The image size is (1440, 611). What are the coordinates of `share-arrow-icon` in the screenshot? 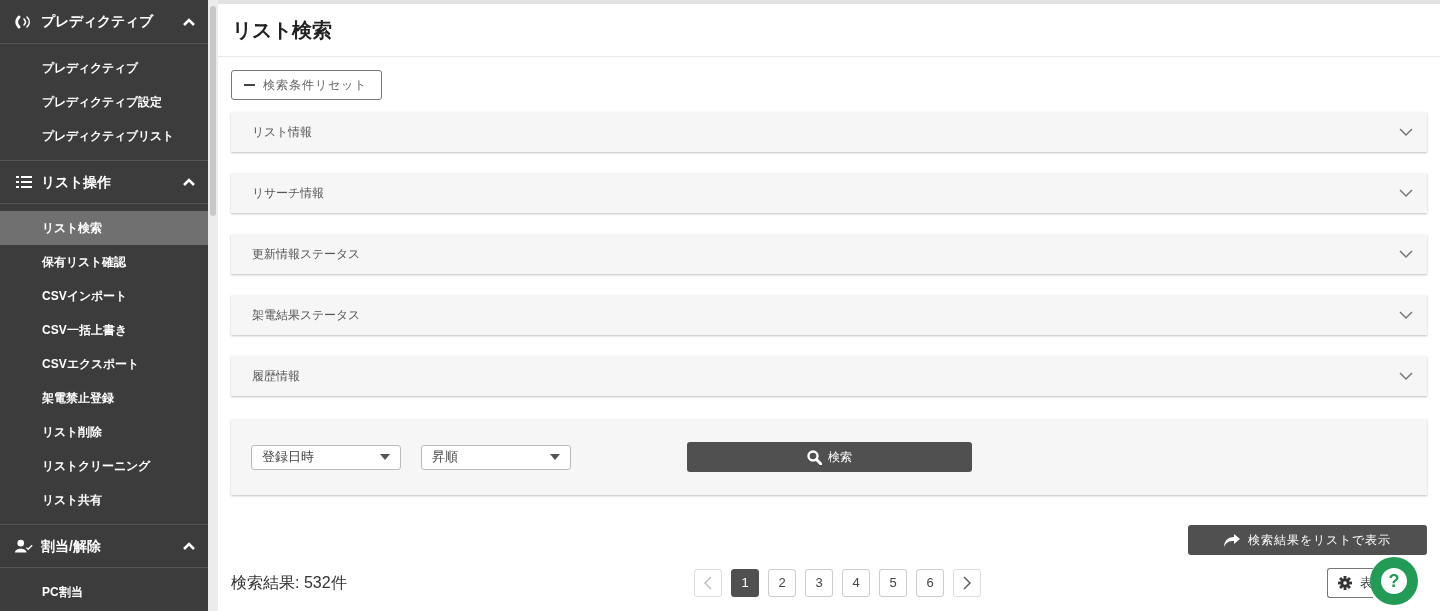 It's located at (1232, 540).